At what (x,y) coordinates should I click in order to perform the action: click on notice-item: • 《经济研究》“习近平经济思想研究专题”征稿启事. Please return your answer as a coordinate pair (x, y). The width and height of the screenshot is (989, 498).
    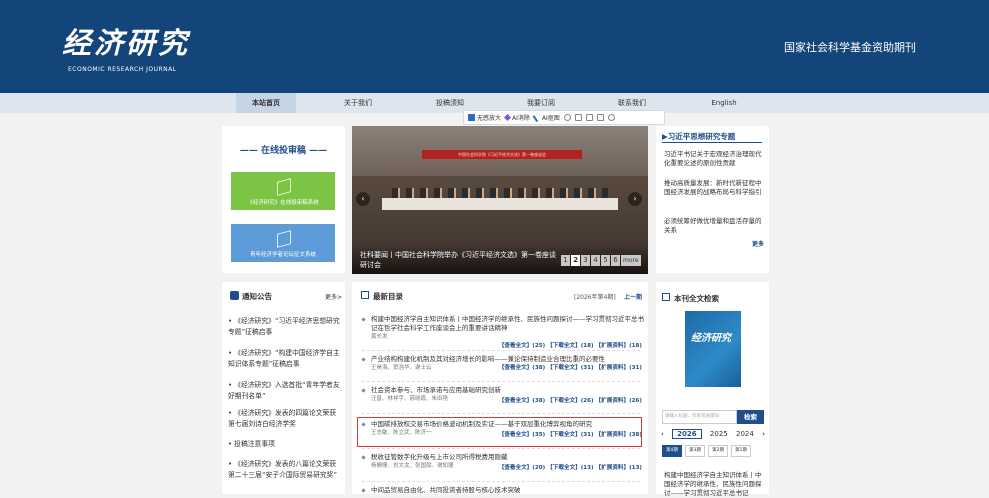
    Looking at the image, I should click on (285, 327).